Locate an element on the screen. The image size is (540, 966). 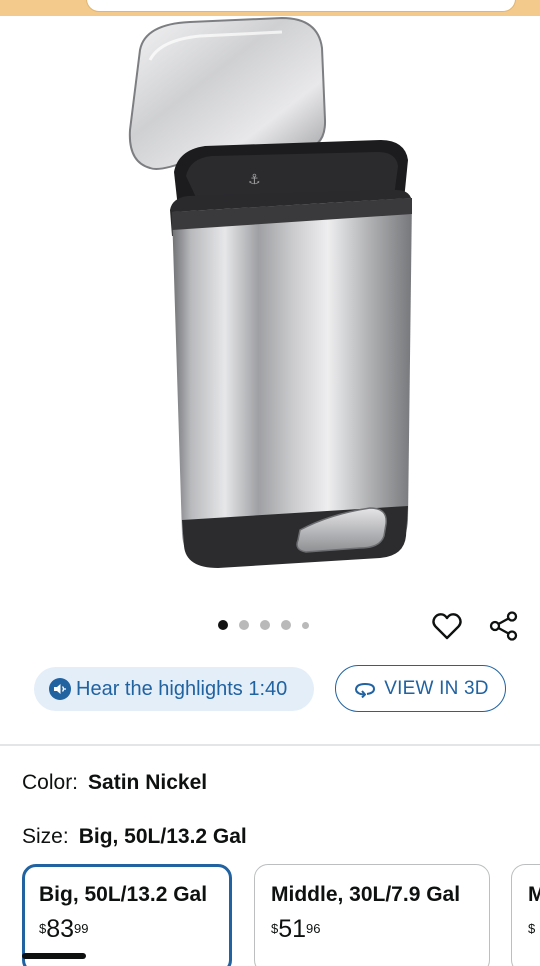
hear-highlights-label: Hear the highlights 1:40 is located at coordinates (182, 688).